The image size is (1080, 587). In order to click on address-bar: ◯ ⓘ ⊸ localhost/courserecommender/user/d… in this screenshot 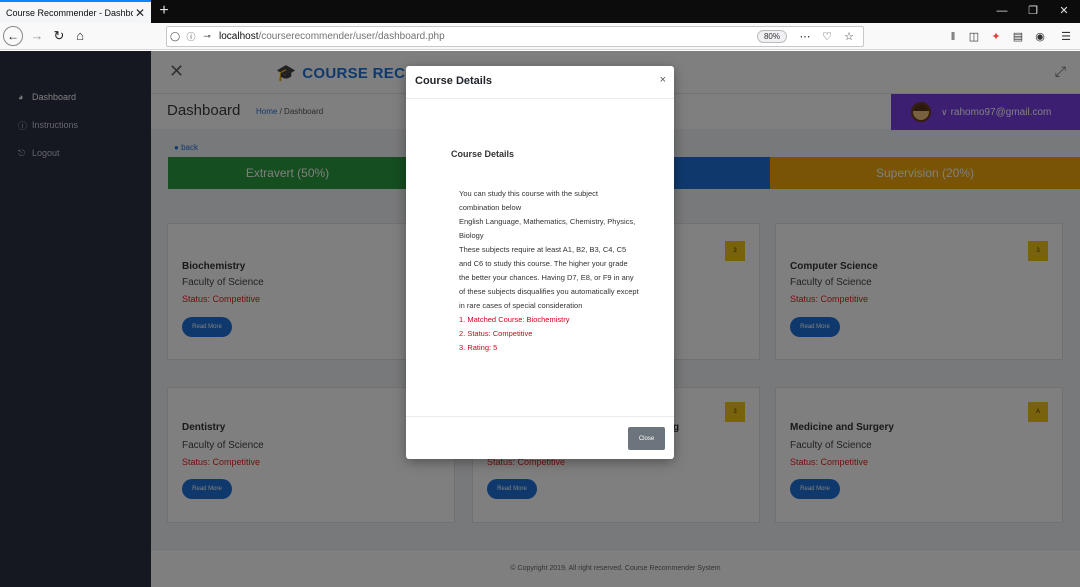, I will do `click(515, 36)`.